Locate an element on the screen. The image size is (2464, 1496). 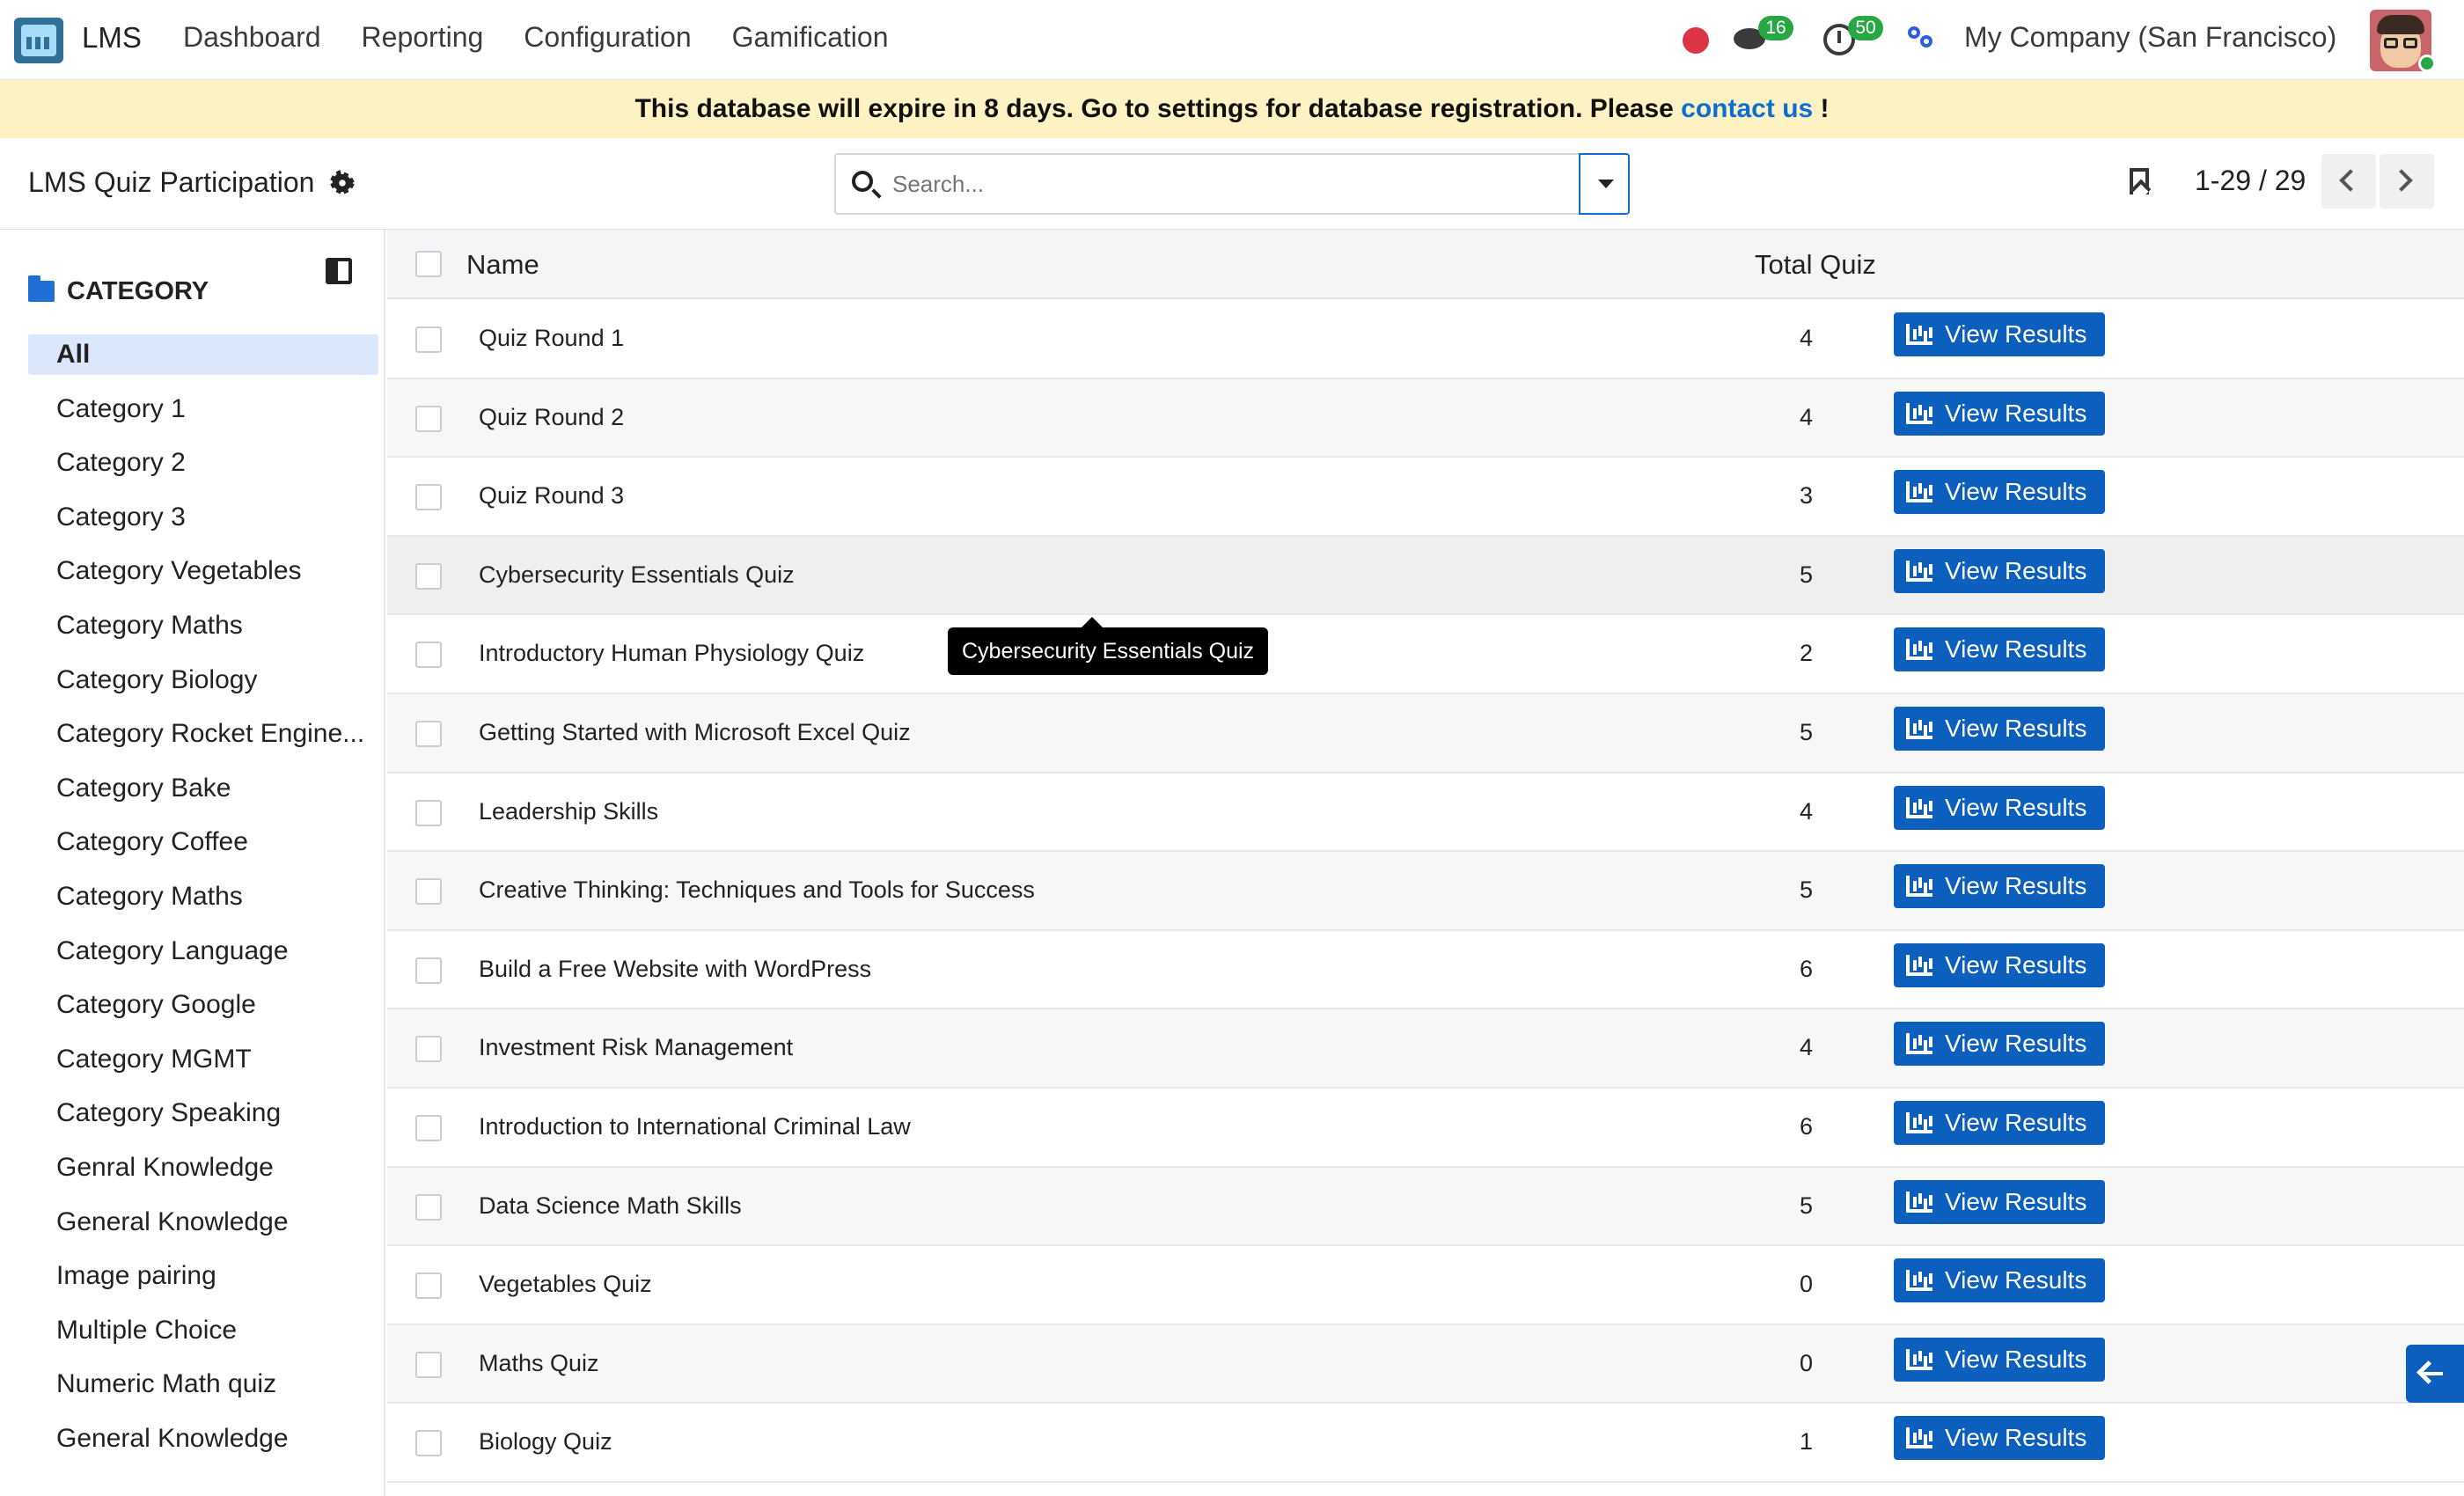
sidebar-item-category: Numeric Math quiz is located at coordinates (203, 1384).